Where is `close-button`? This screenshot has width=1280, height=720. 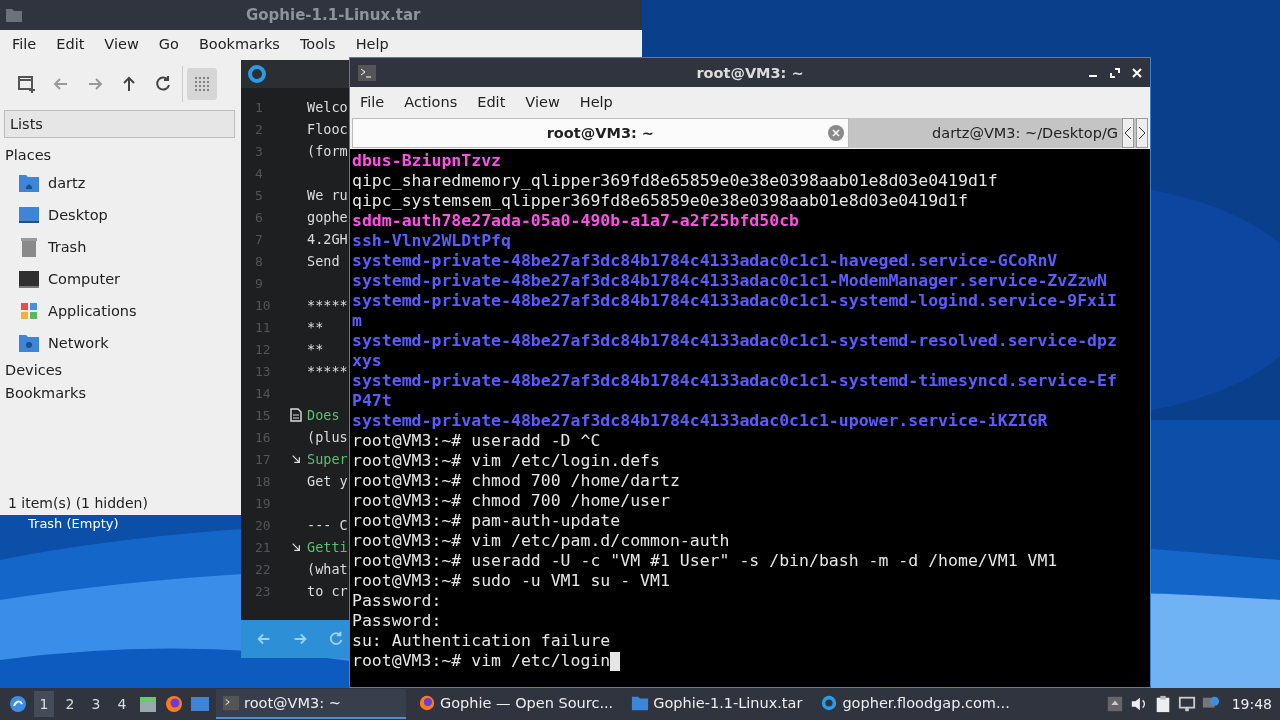 close-button is located at coordinates (1137, 72).